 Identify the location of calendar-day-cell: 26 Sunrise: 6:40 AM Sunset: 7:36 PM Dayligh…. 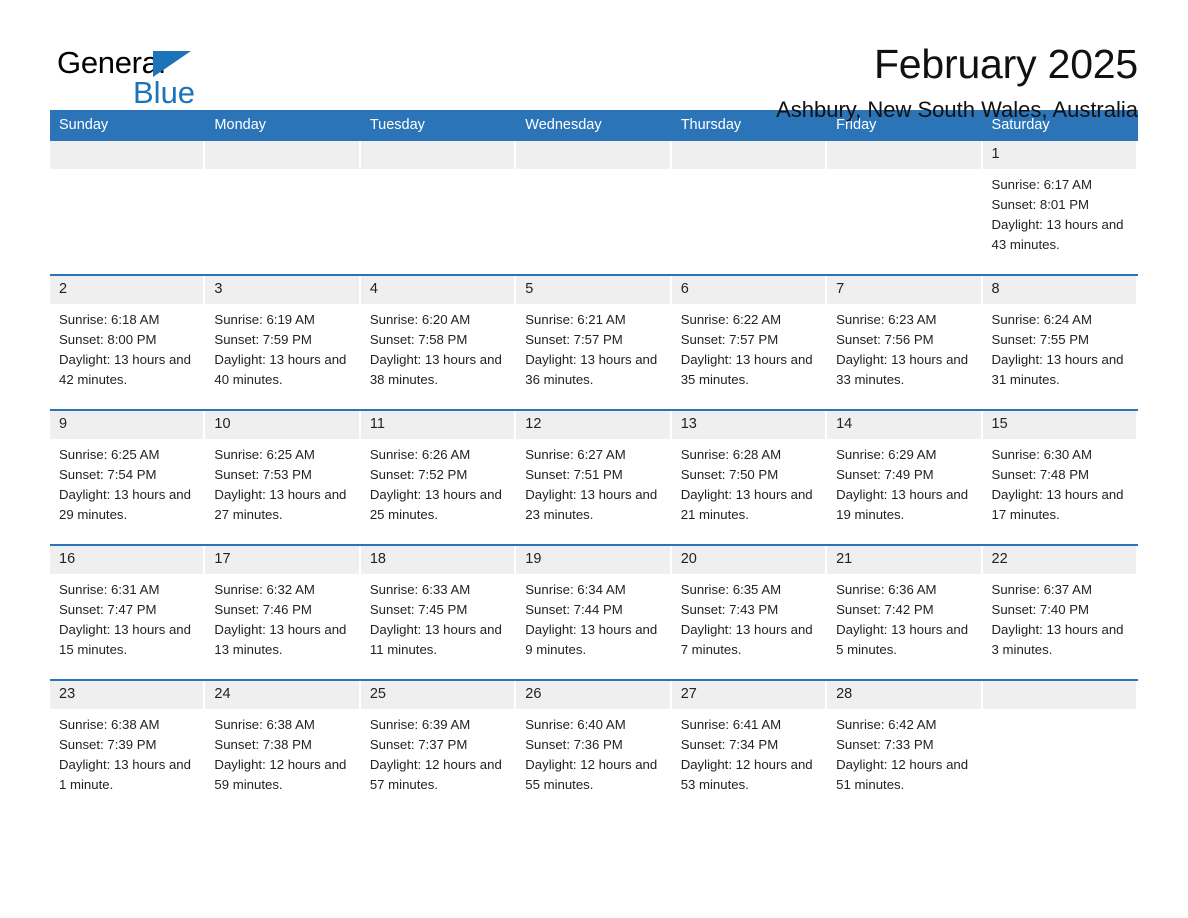
(594, 746).